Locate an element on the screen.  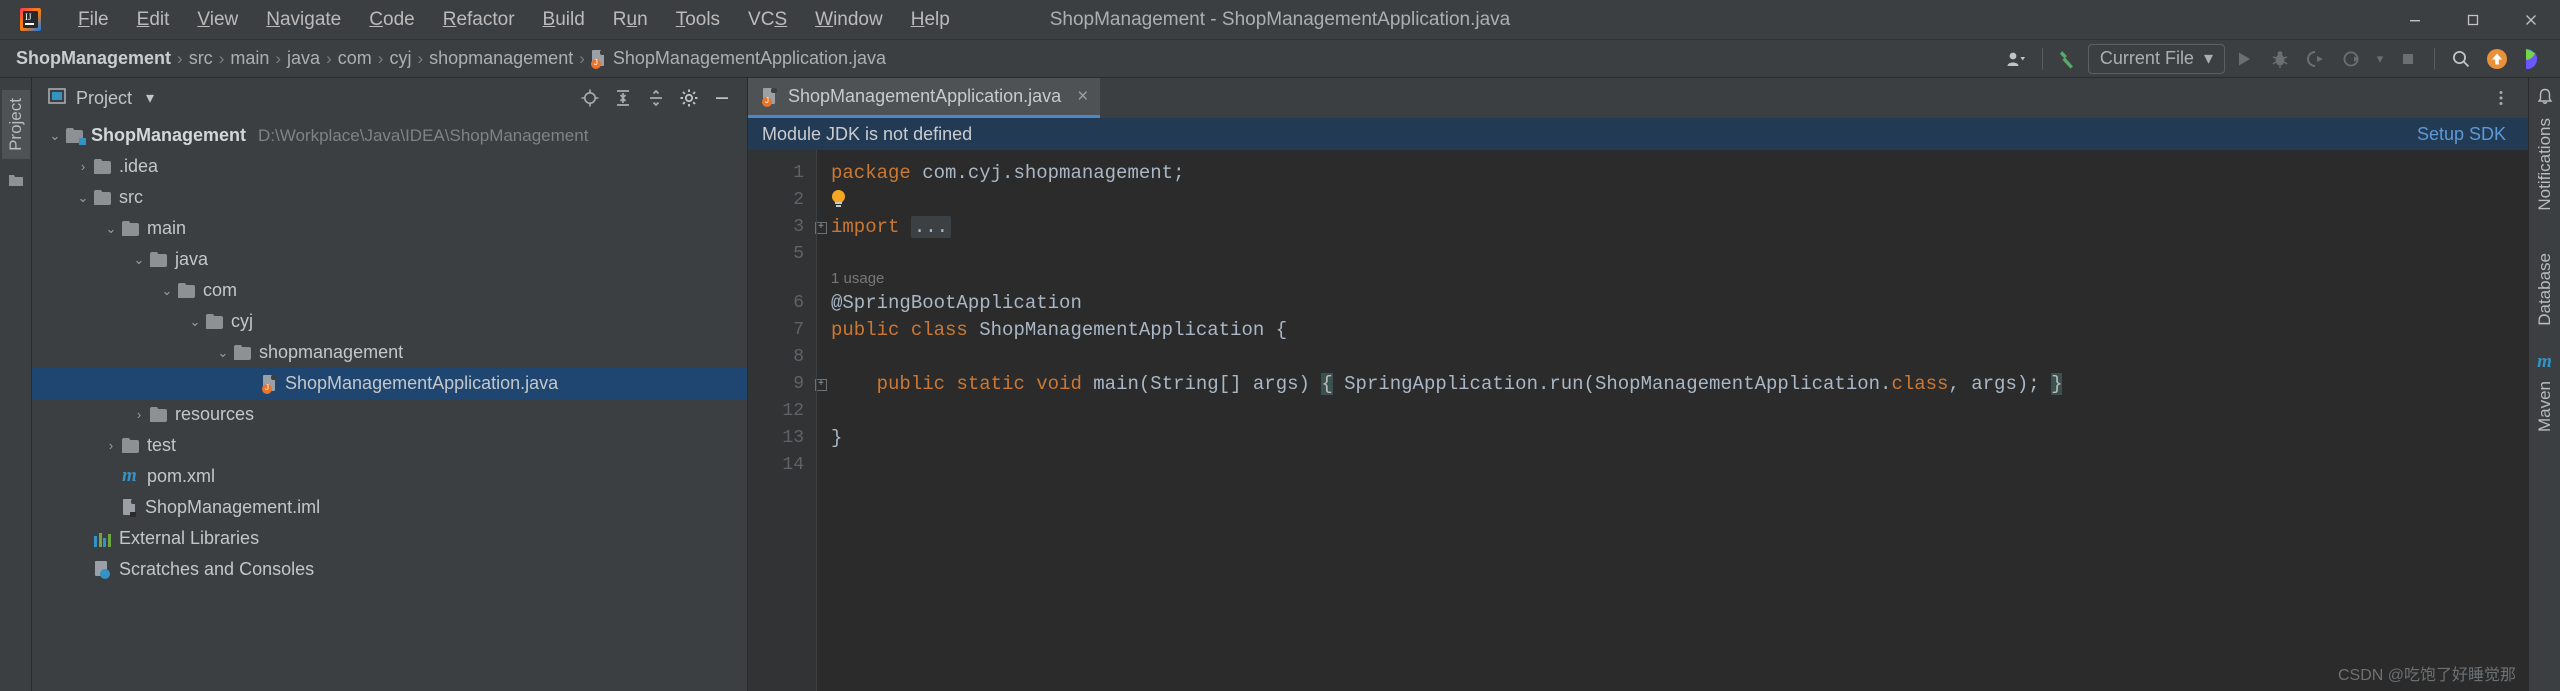
tree-item-scratches-and-consoles: ›Scratches and Consoles is located at coordinates (389, 569).